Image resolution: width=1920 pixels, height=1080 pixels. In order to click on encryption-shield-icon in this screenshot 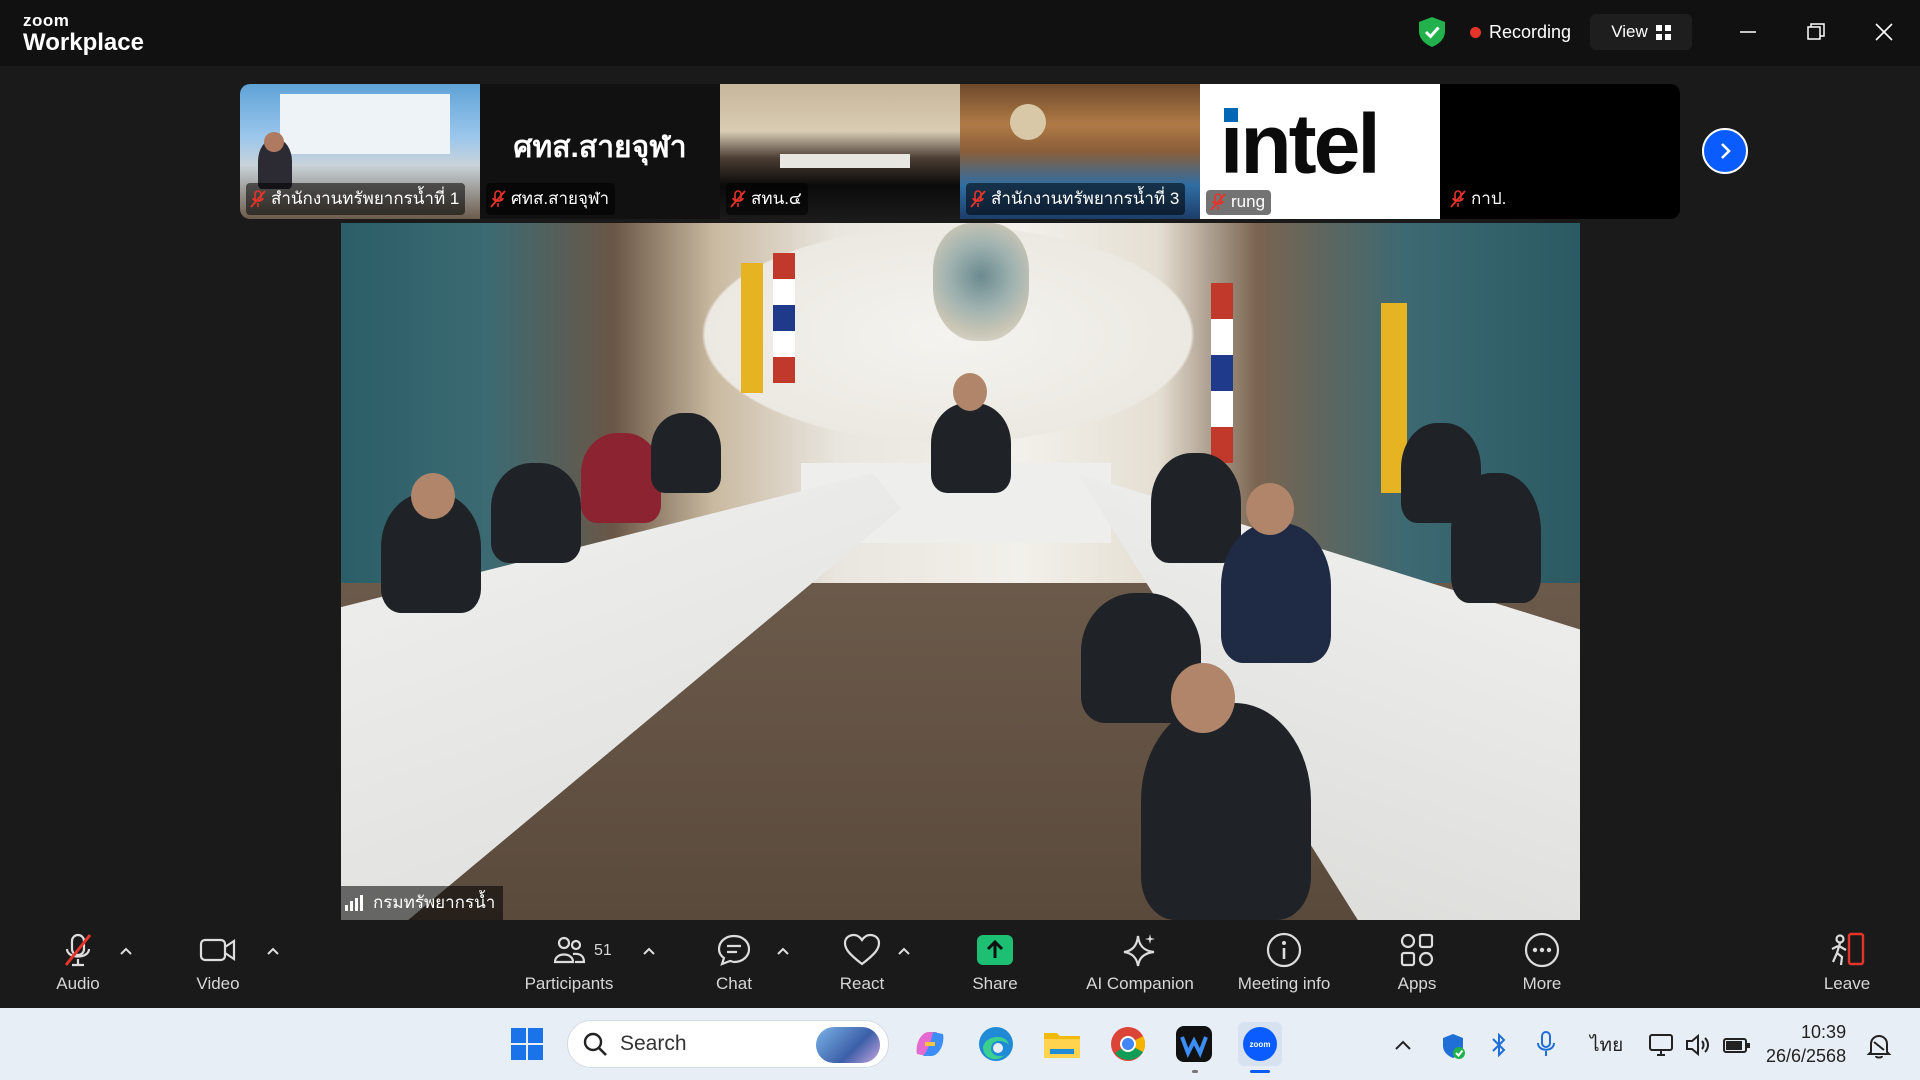, I will do `click(1432, 32)`.